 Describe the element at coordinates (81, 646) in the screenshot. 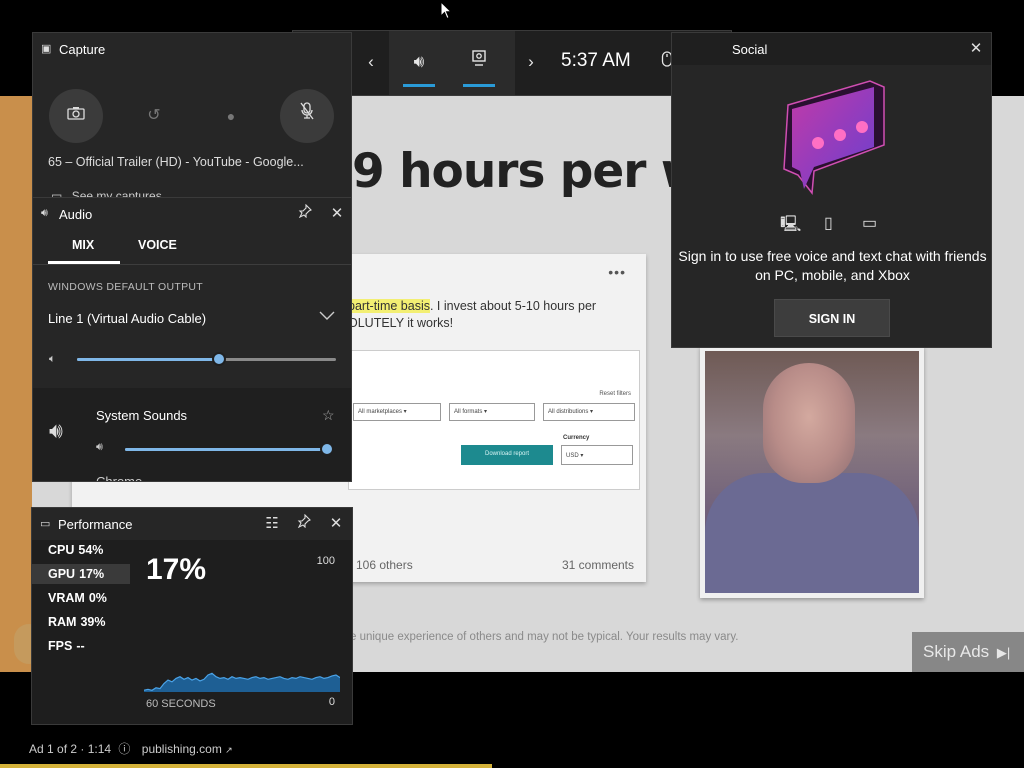

I see `metric-fps: FPS --` at that location.